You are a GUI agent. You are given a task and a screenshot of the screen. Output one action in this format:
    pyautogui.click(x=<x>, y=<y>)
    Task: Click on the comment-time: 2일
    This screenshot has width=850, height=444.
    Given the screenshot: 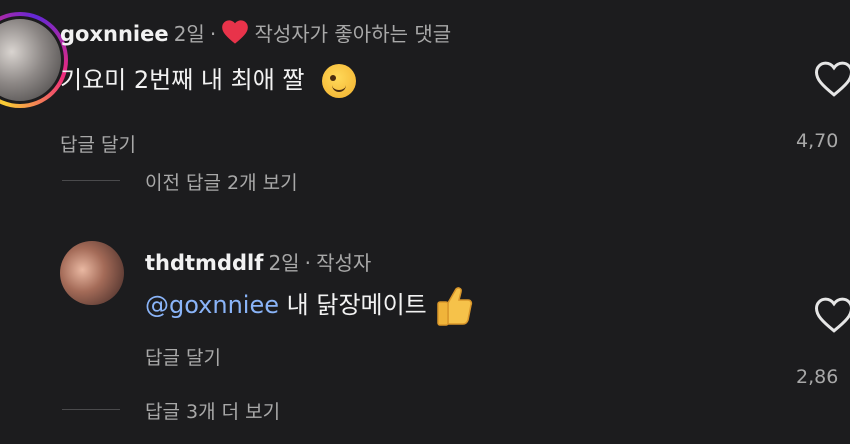 What is the action you would take?
    pyautogui.click(x=189, y=34)
    